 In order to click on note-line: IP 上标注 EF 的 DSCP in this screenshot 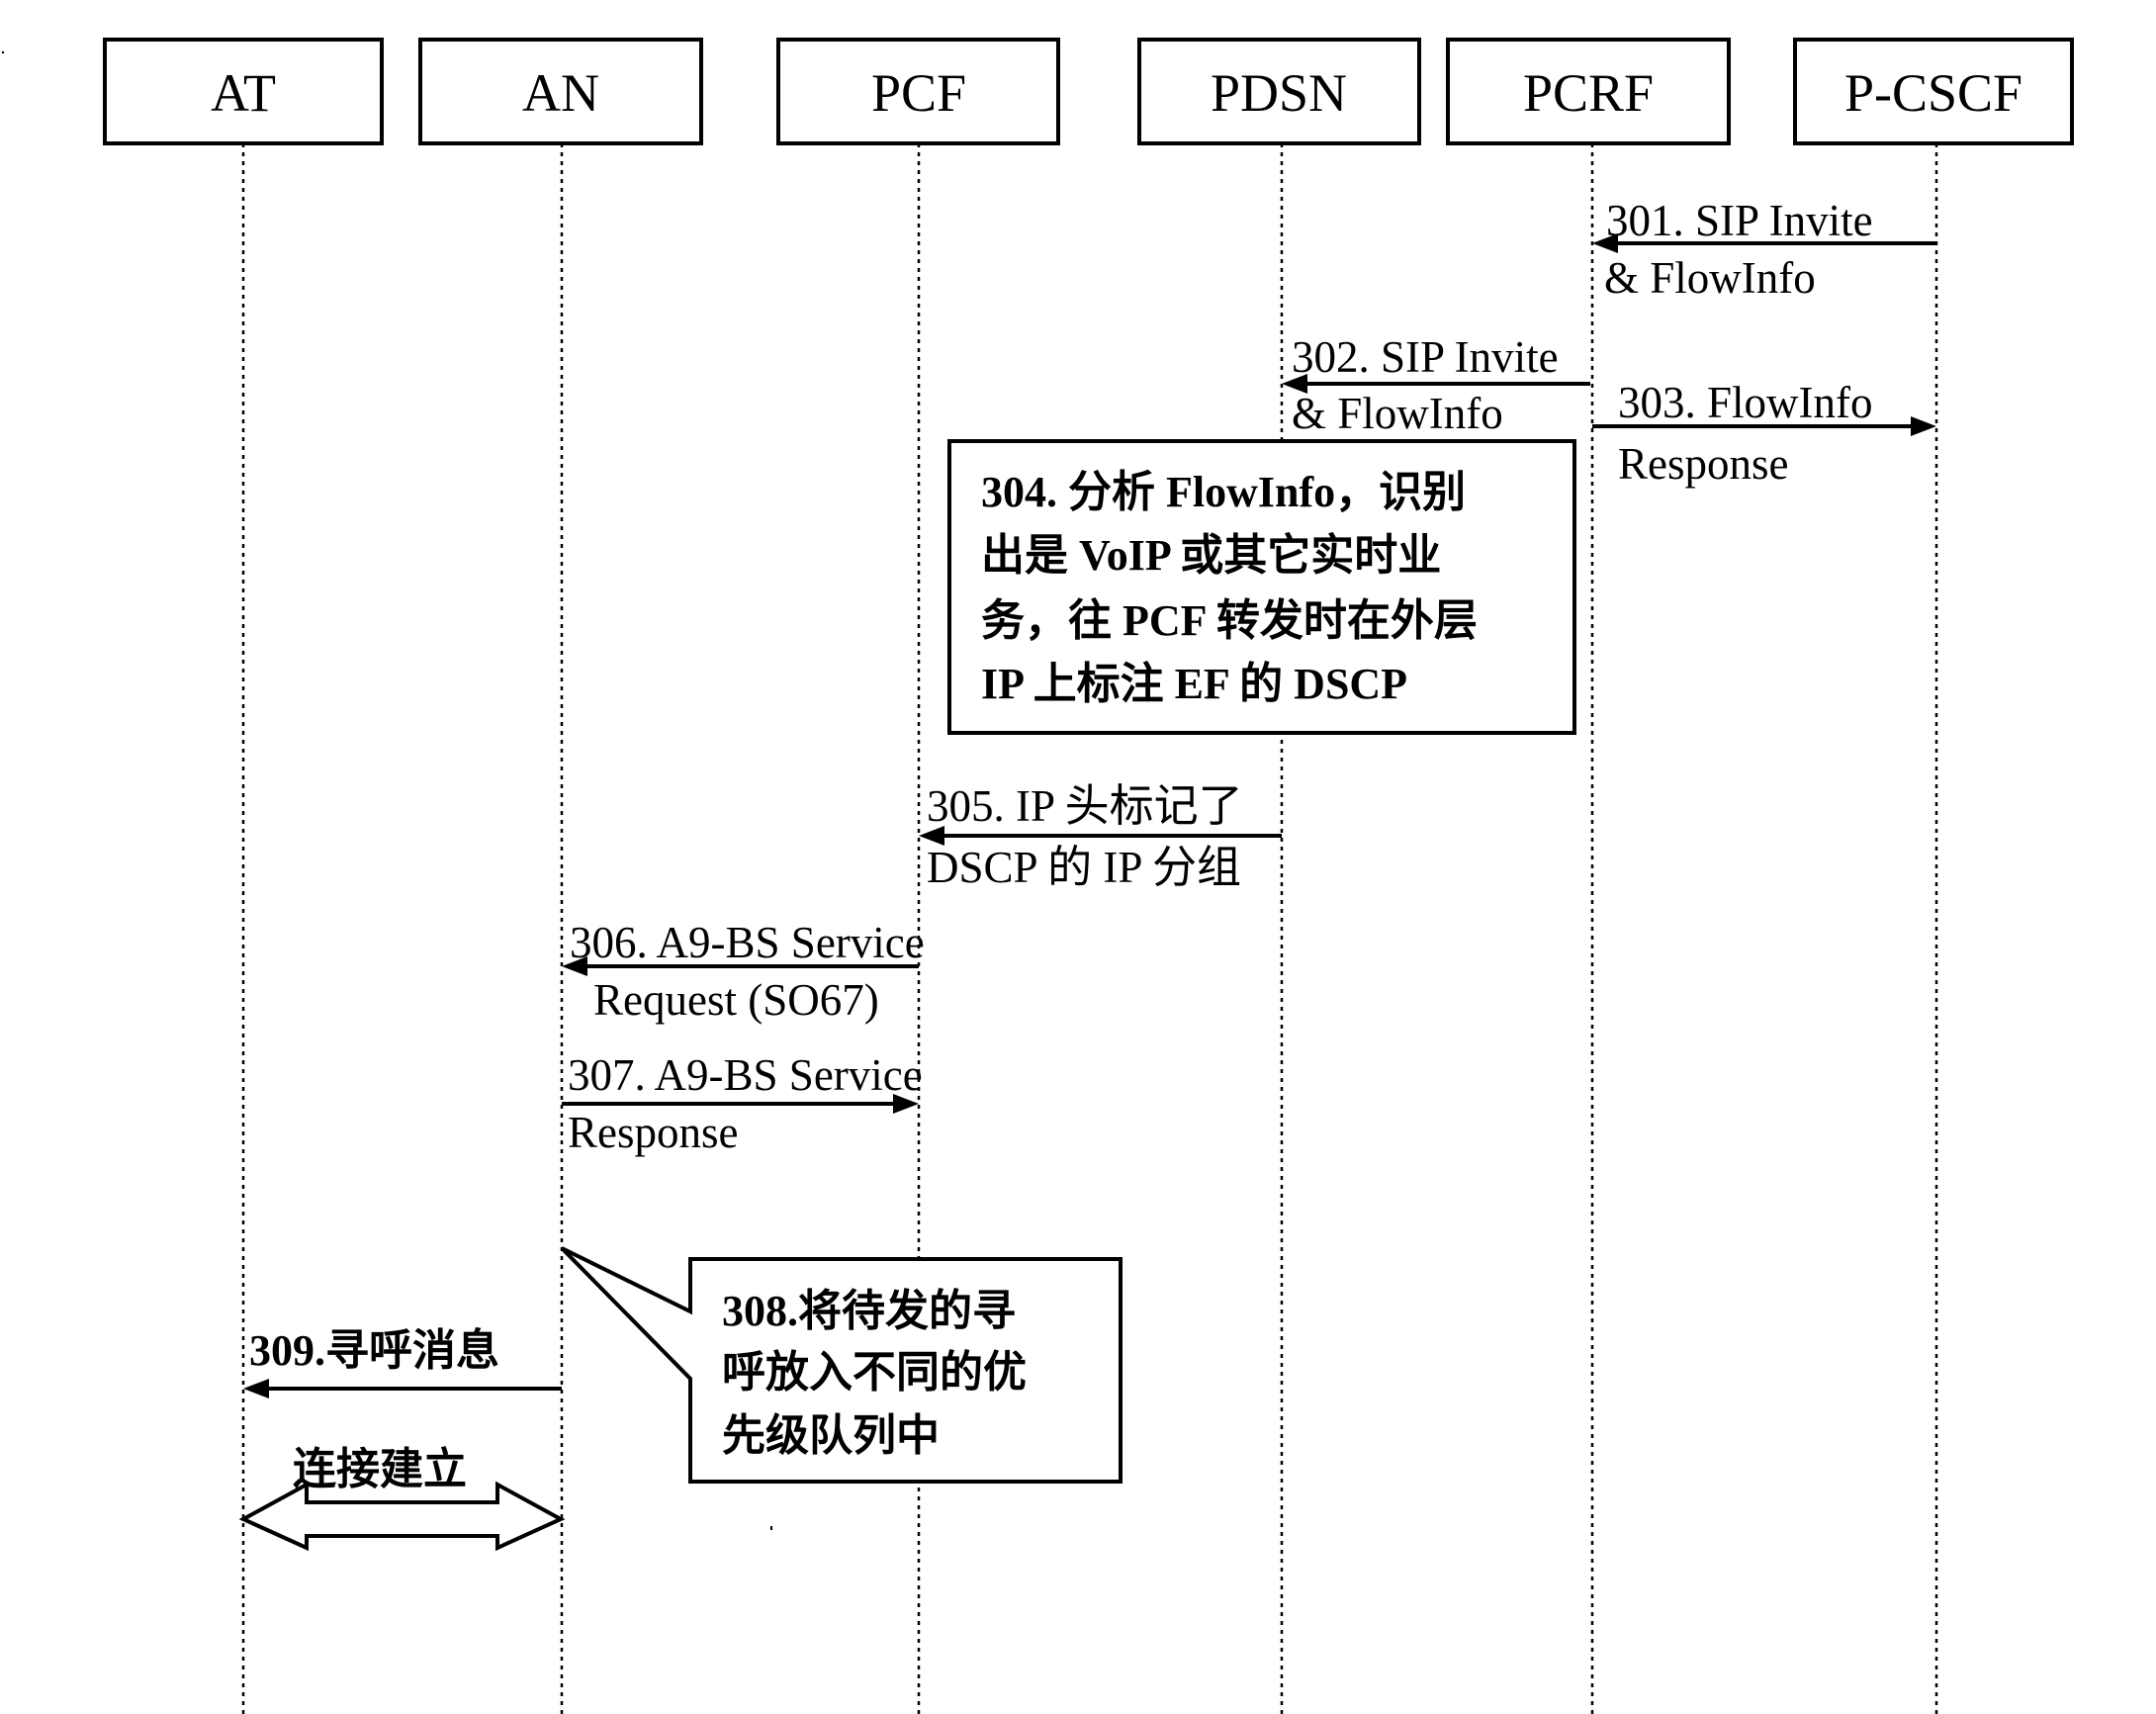, I will do `click(1194, 684)`.